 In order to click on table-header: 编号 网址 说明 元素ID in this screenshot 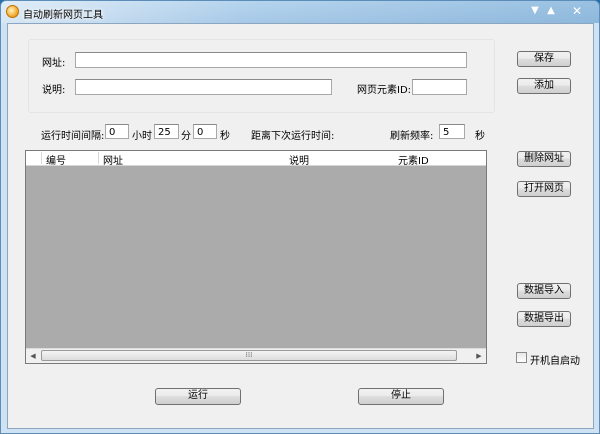, I will do `click(256, 159)`.